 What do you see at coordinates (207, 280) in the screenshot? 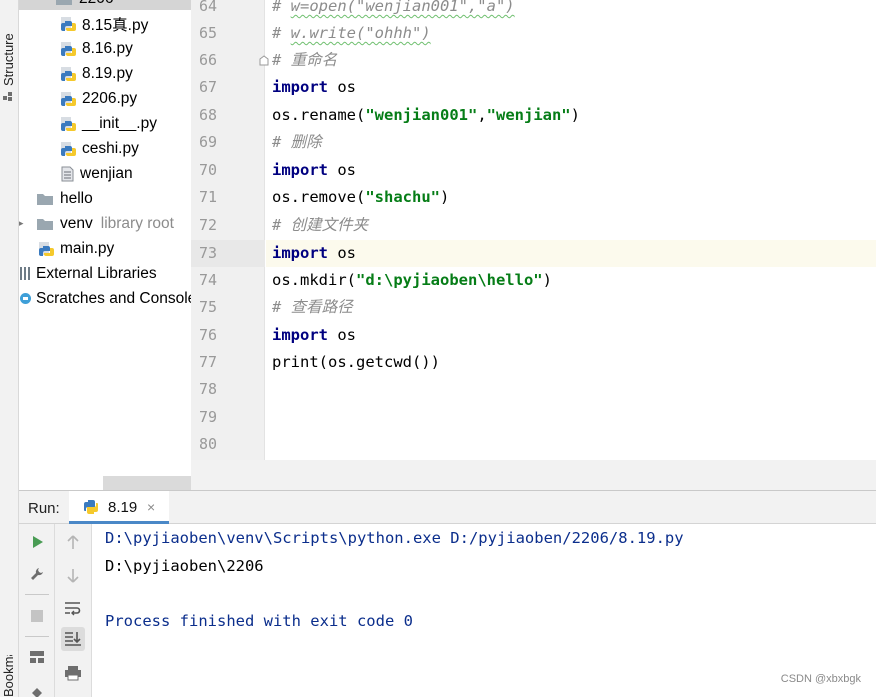
I see `line-number: 74` at bounding box center [207, 280].